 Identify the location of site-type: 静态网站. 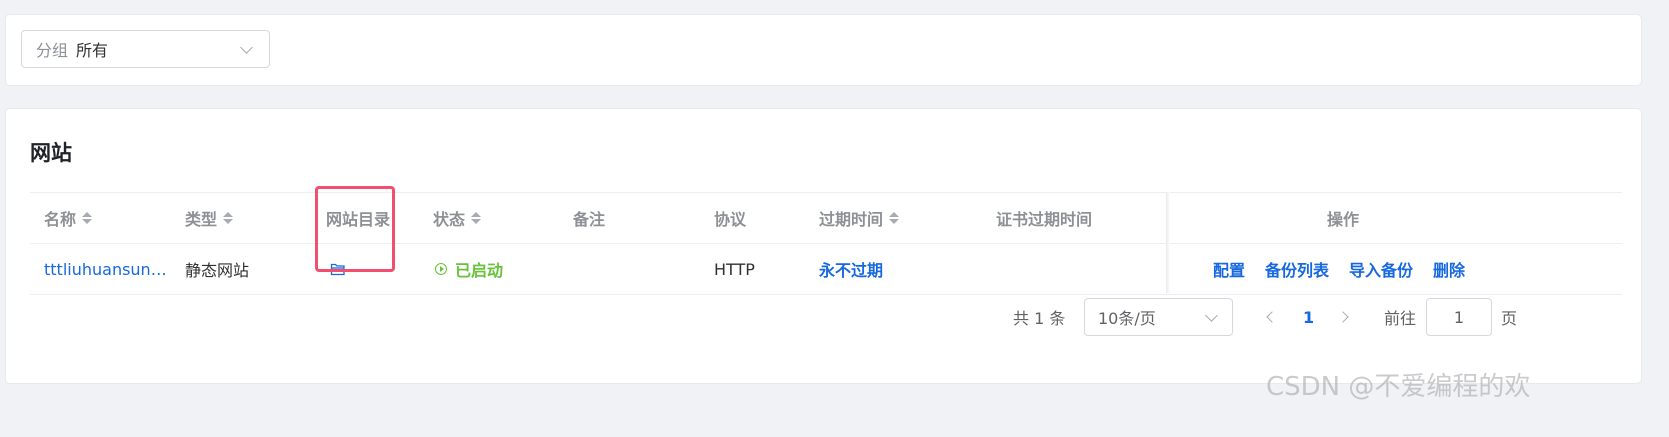
(217, 270).